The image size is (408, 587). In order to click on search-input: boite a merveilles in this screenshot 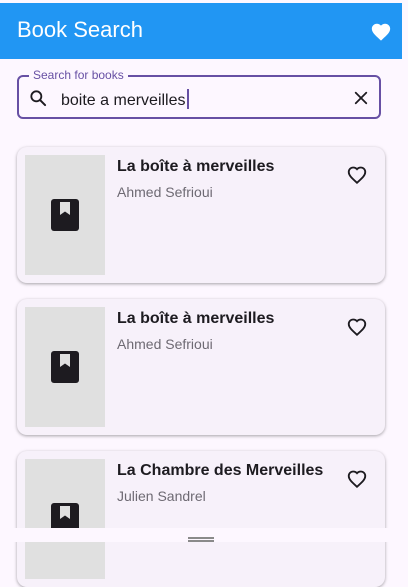, I will do `click(125, 99)`.